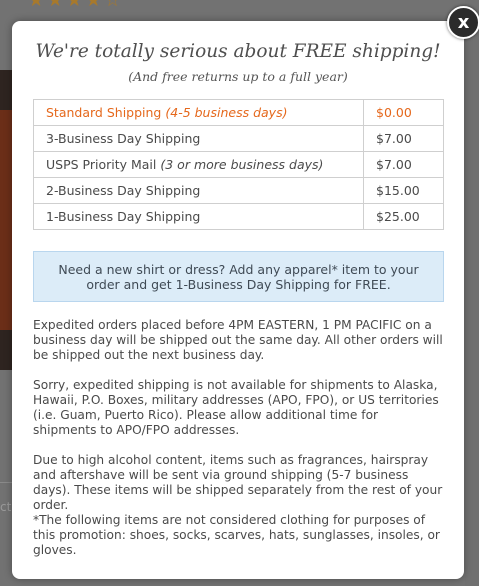  What do you see at coordinates (6, 220) in the screenshot?
I see `product-image-edge-detail` at bounding box center [6, 220].